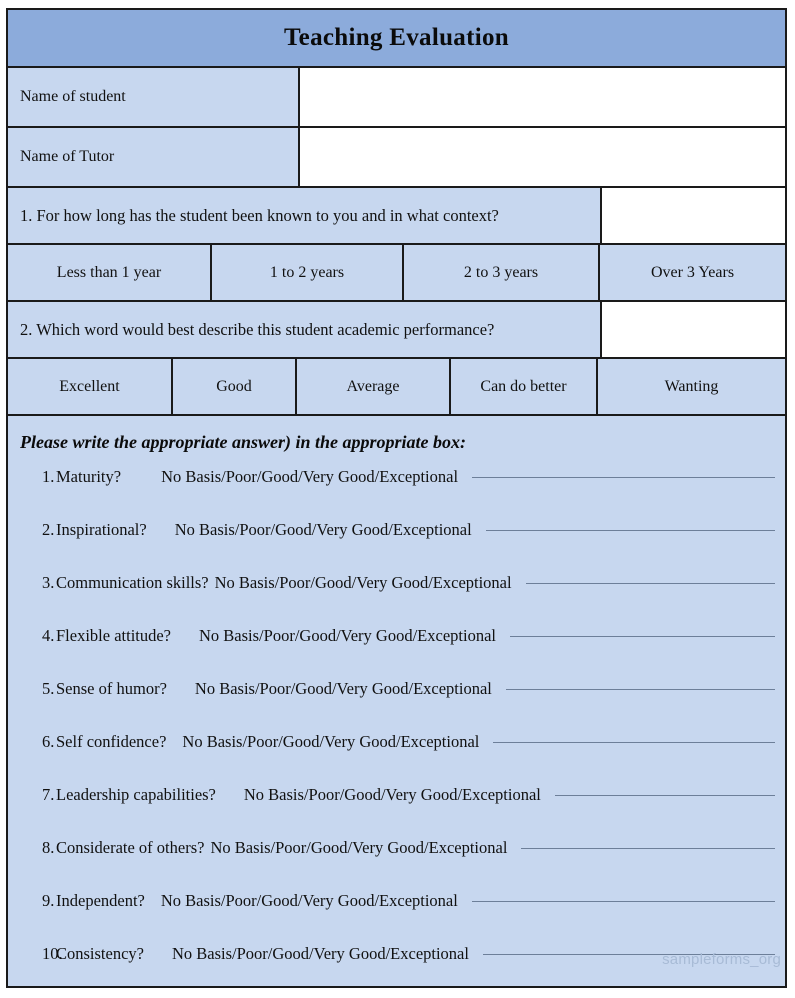  What do you see at coordinates (136, 794) in the screenshot?
I see `item-trait: Leadership capabilities?` at bounding box center [136, 794].